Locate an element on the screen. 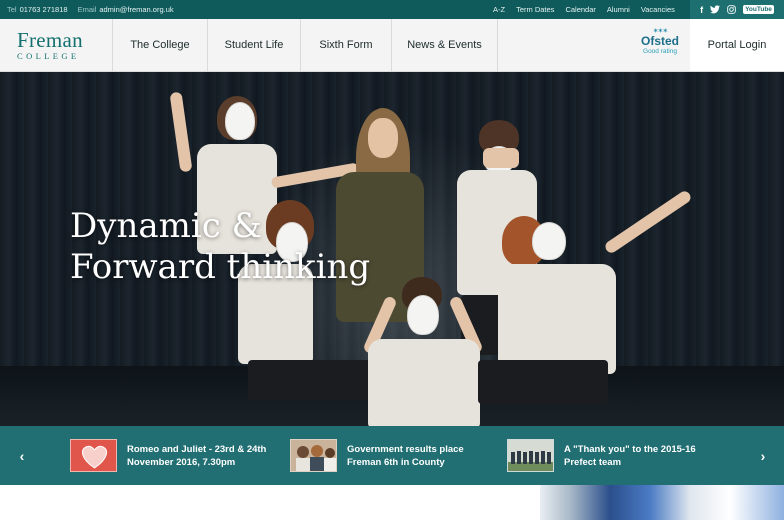  students-thumbnail is located at coordinates (313, 455).